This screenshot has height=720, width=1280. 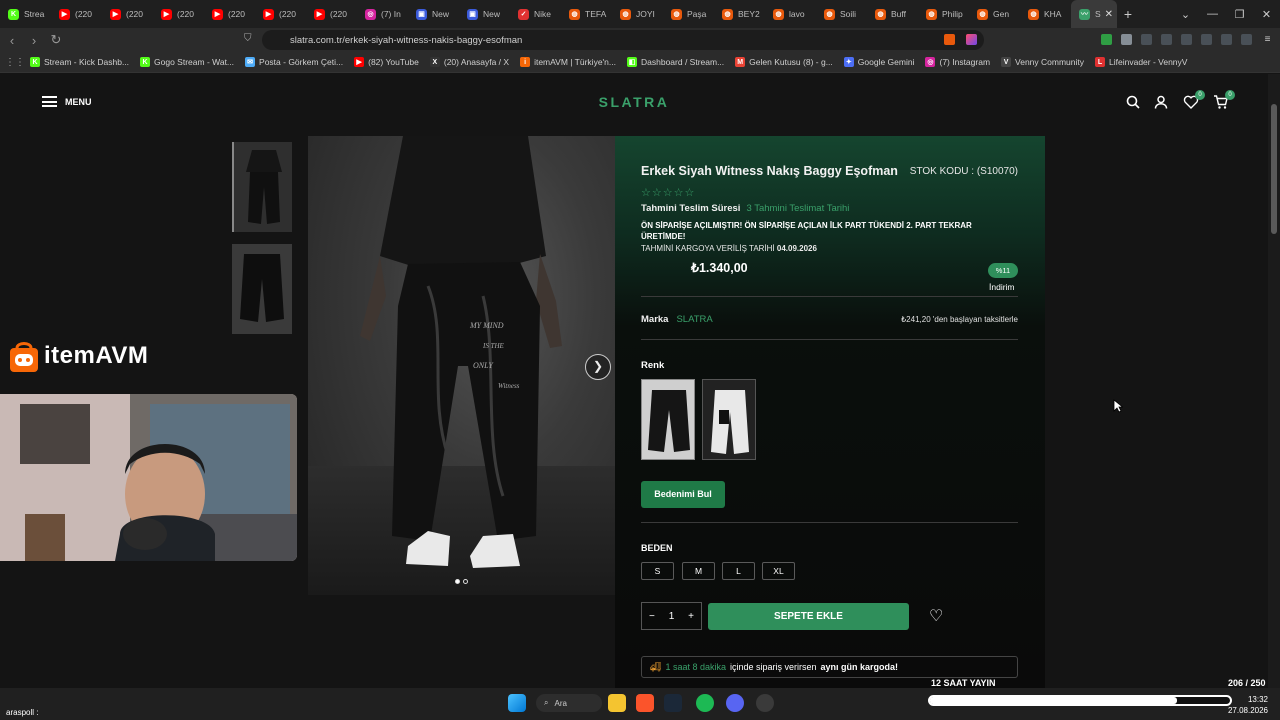 I want to click on scrollbar-thumb, so click(x=1274, y=169).